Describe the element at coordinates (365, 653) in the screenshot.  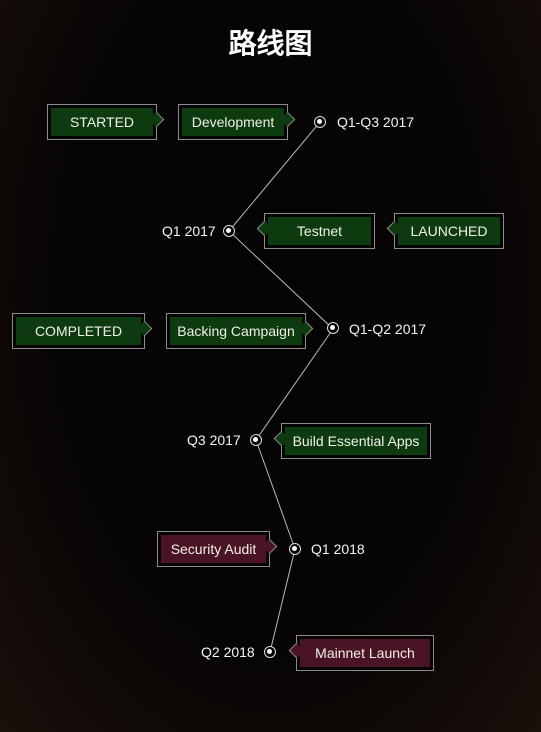
I see `tag-mainnet-launch: Mainnet Launch` at that location.